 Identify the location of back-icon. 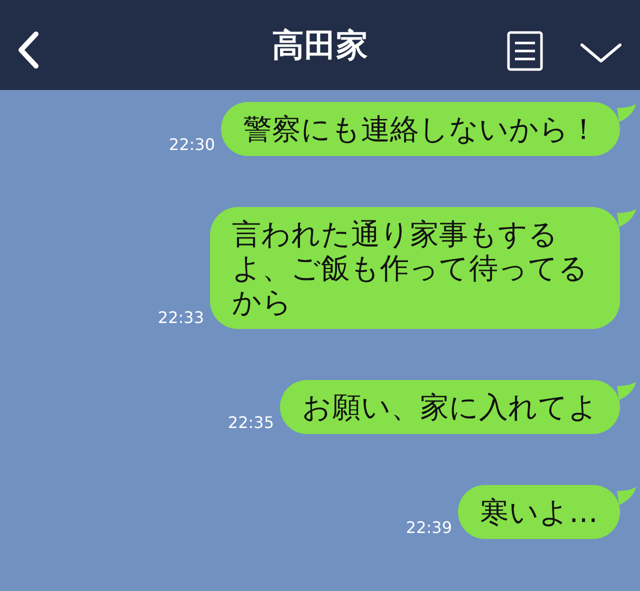
(28, 50).